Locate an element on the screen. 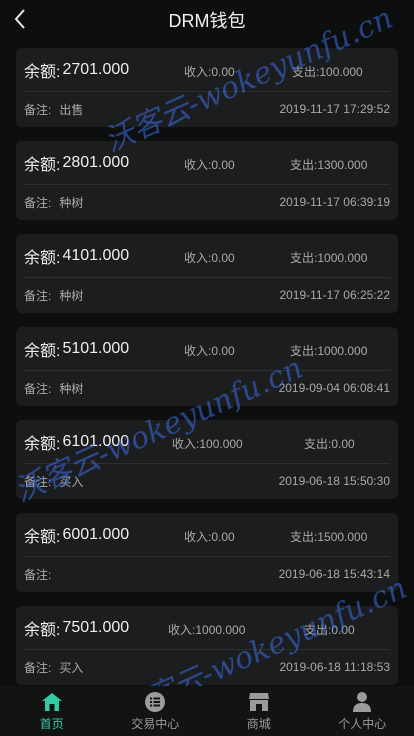  balance-value: 6001.000 is located at coordinates (96, 534).